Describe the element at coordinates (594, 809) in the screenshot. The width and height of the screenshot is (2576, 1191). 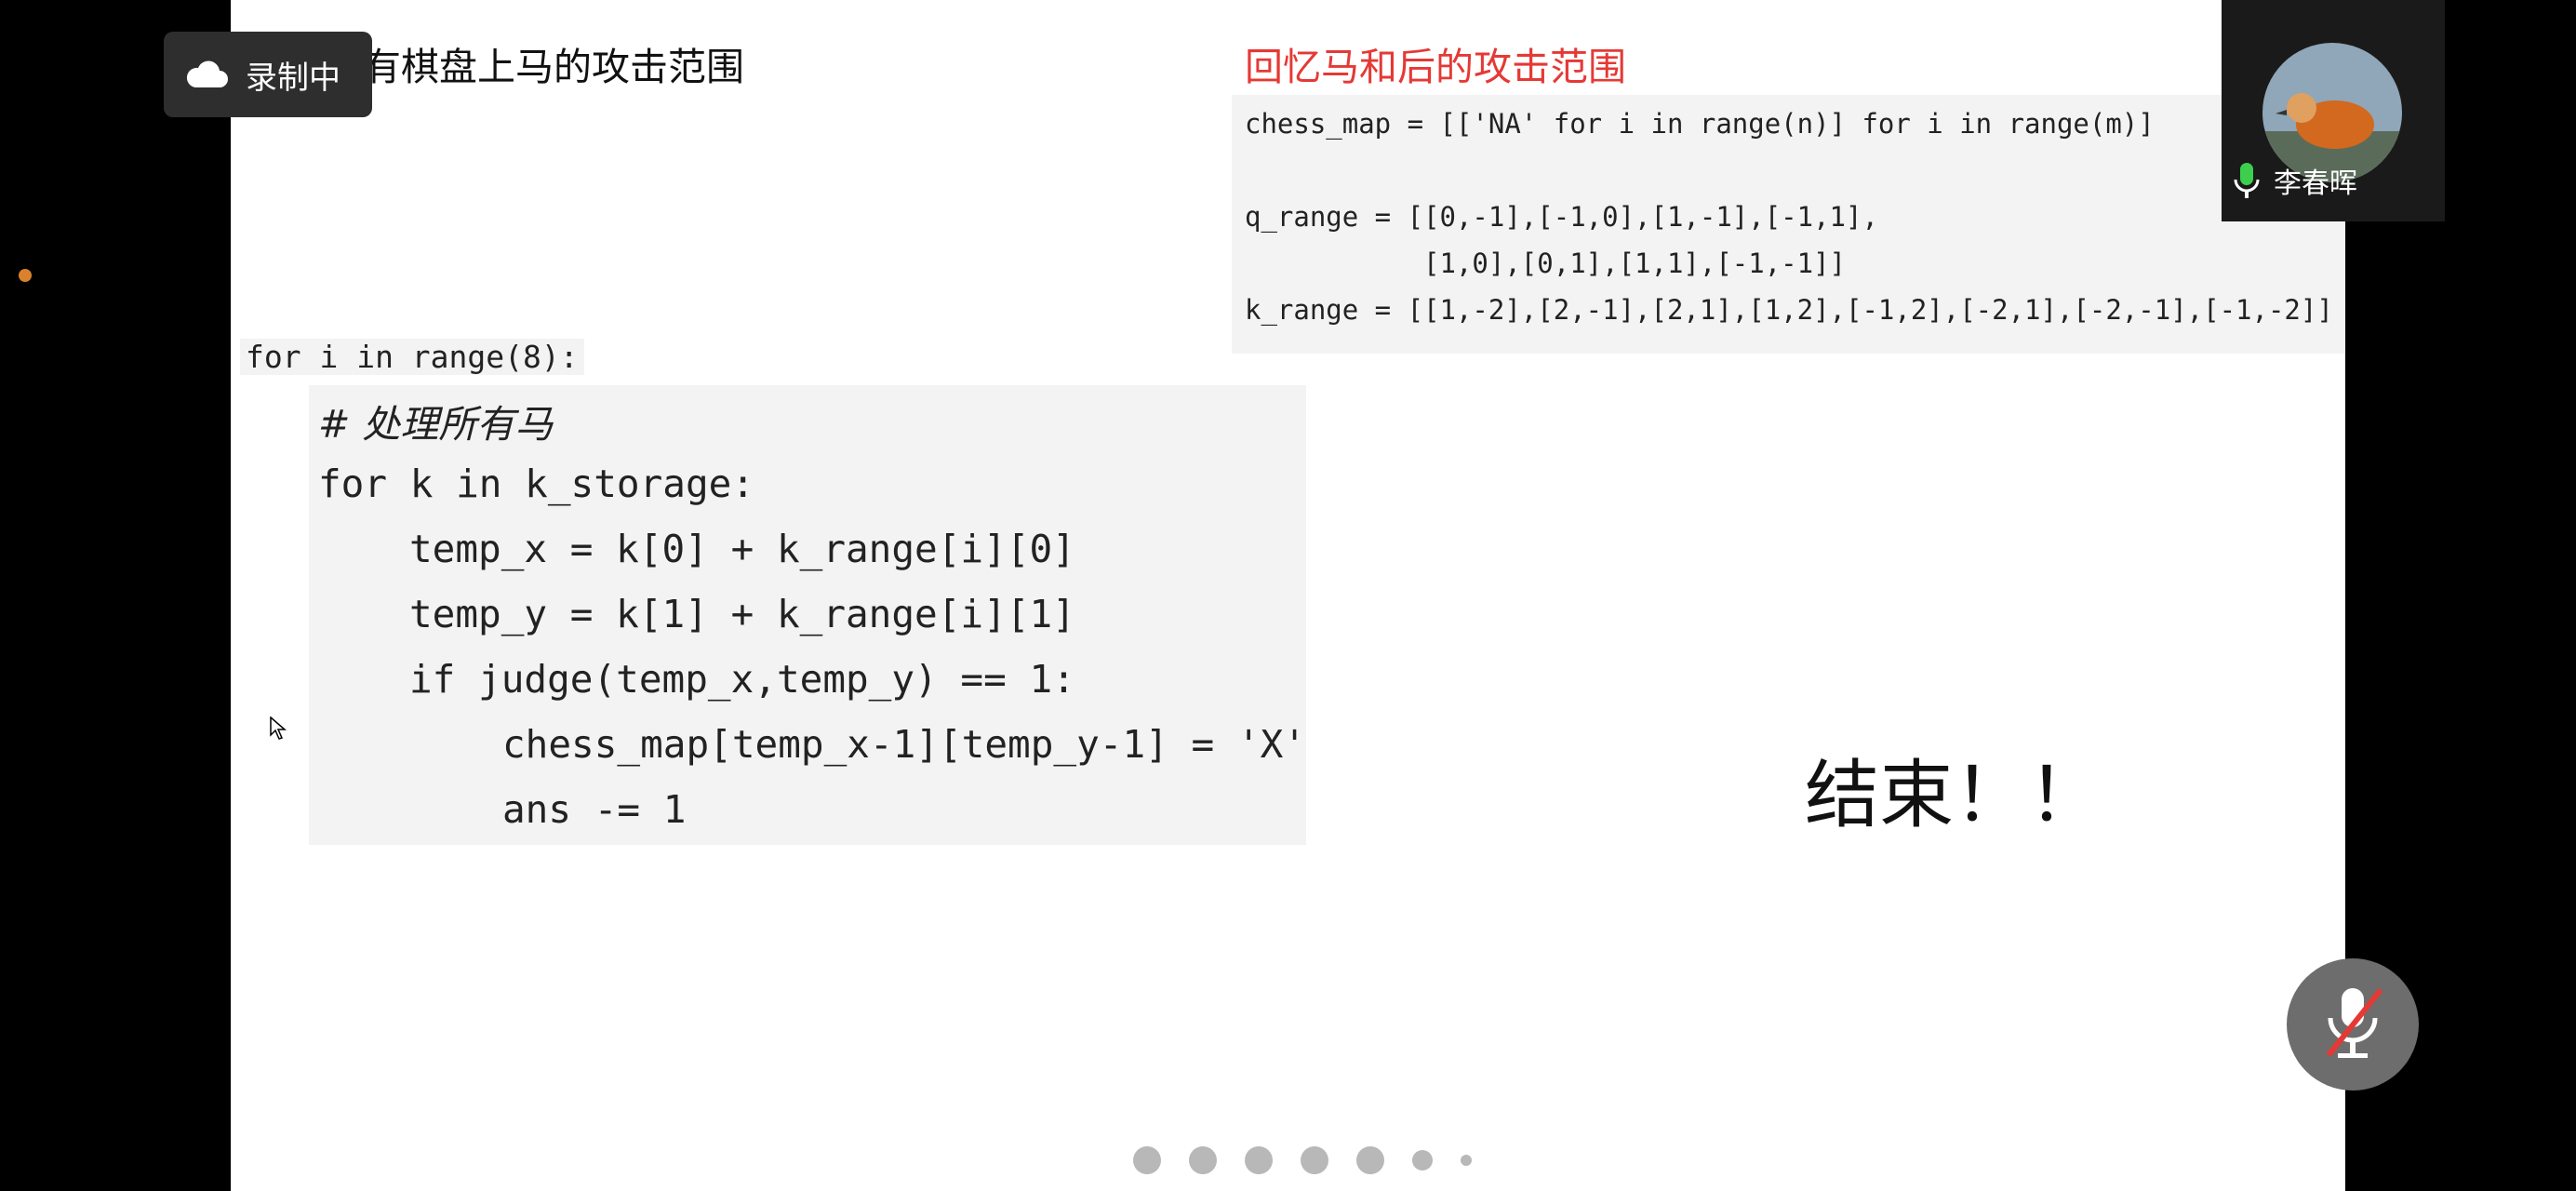
I see `code-line: ans -= 1` at that location.